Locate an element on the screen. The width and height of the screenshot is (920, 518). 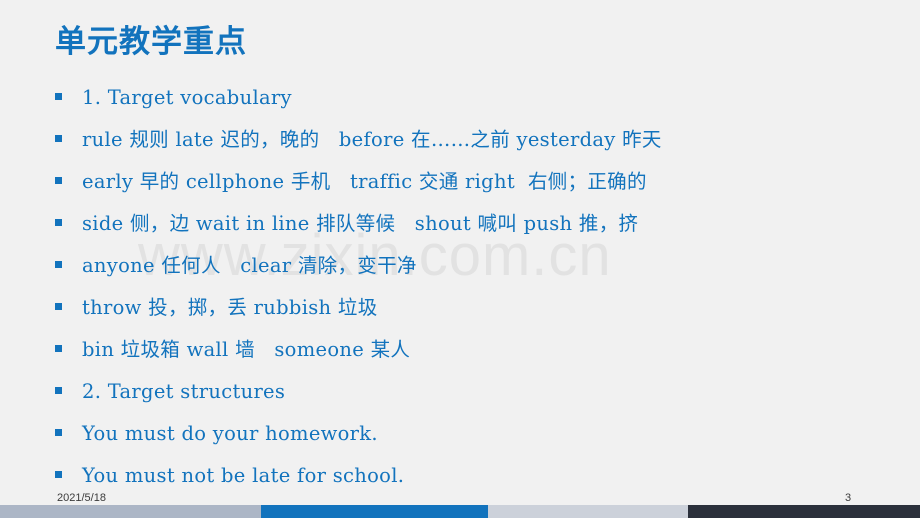
list-item: You must do your homework. is located at coordinates (475, 445).